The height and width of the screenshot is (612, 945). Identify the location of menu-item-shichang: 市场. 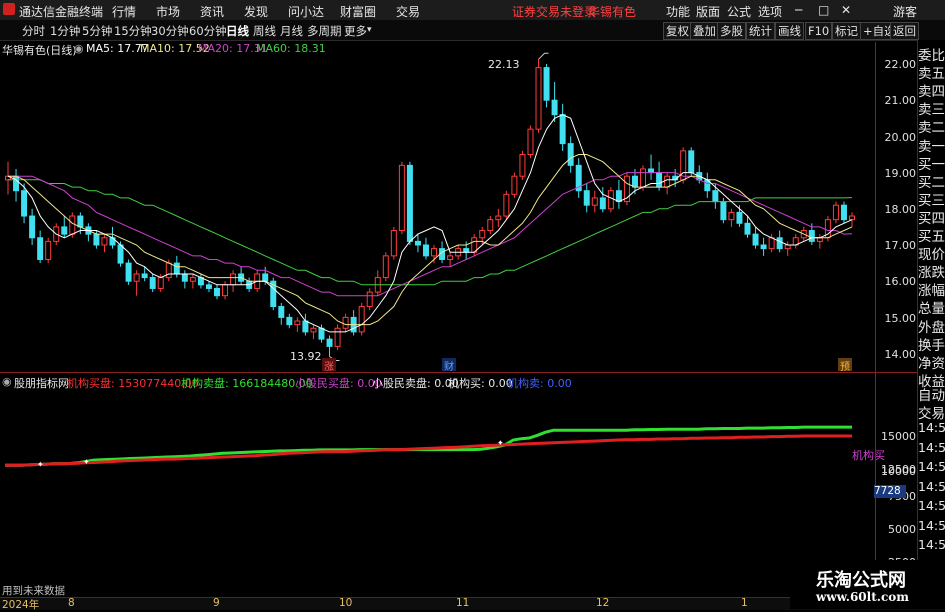
(168, 11).